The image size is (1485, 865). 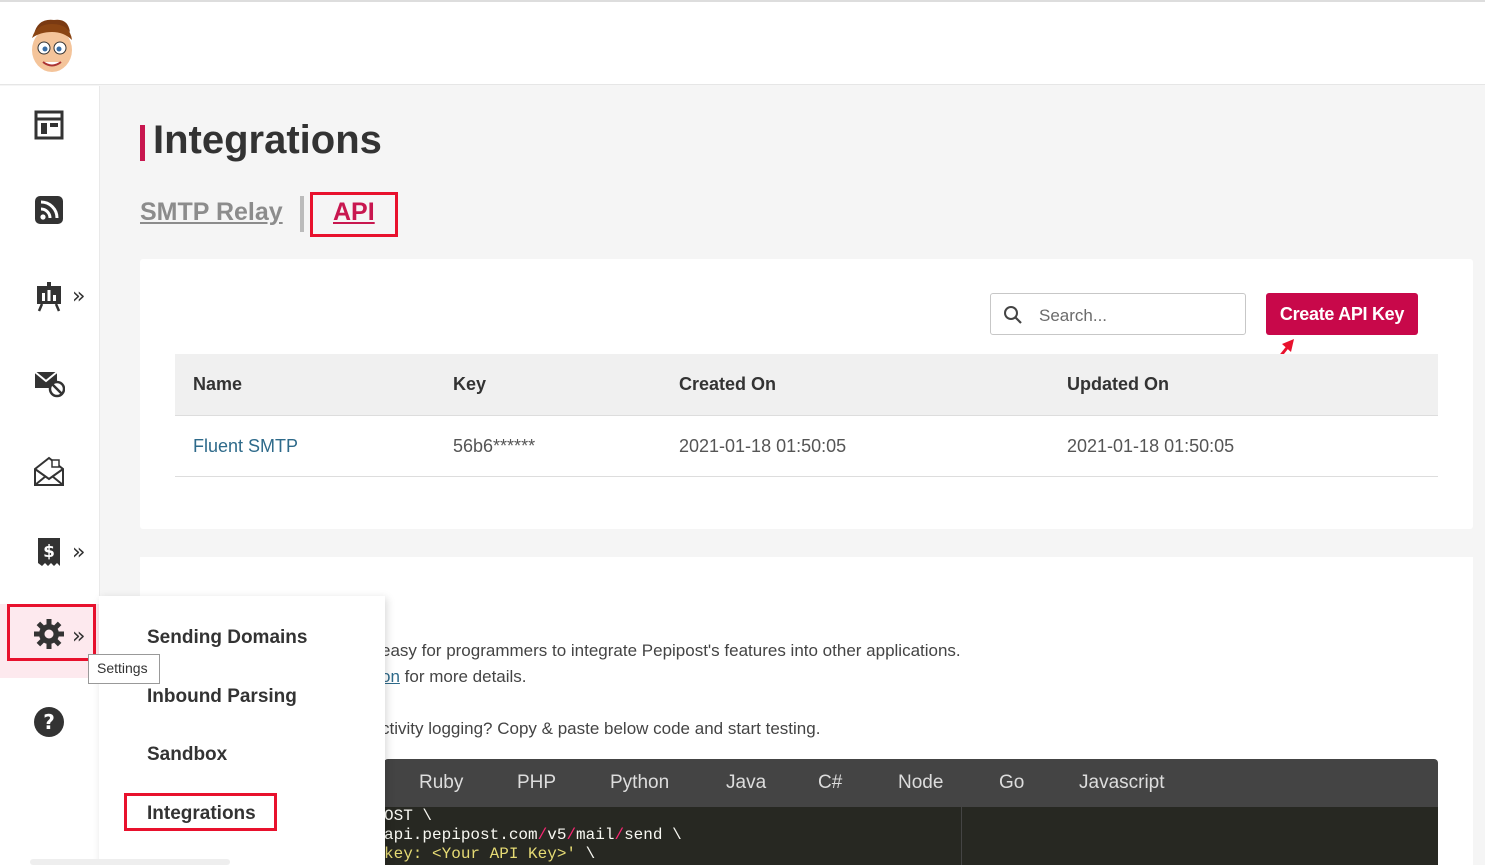 What do you see at coordinates (533, 835) in the screenshot?
I see `code-line-2: api.pepipost.com/v5/mail/send \` at bounding box center [533, 835].